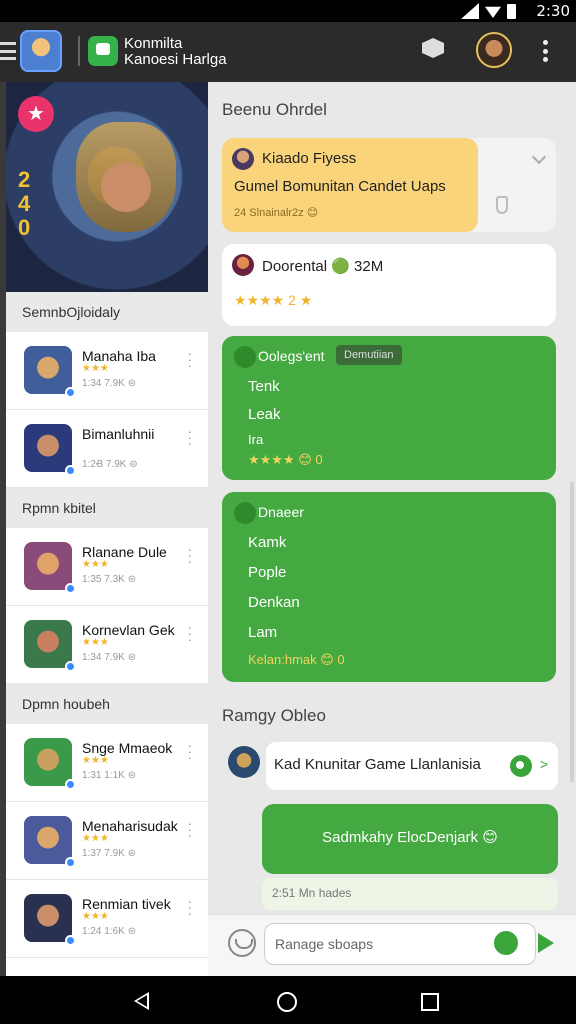 This screenshot has width=576, height=1024. What do you see at coordinates (545, 51) in the screenshot?
I see `kebab-icon` at bounding box center [545, 51].